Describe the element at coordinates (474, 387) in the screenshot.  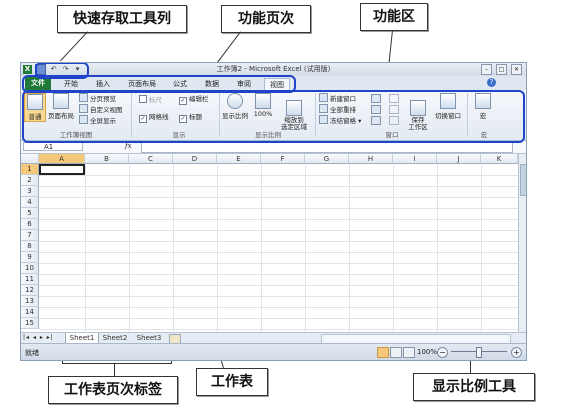
I see `callout-zoom-tool: 显示比例工具` at that location.